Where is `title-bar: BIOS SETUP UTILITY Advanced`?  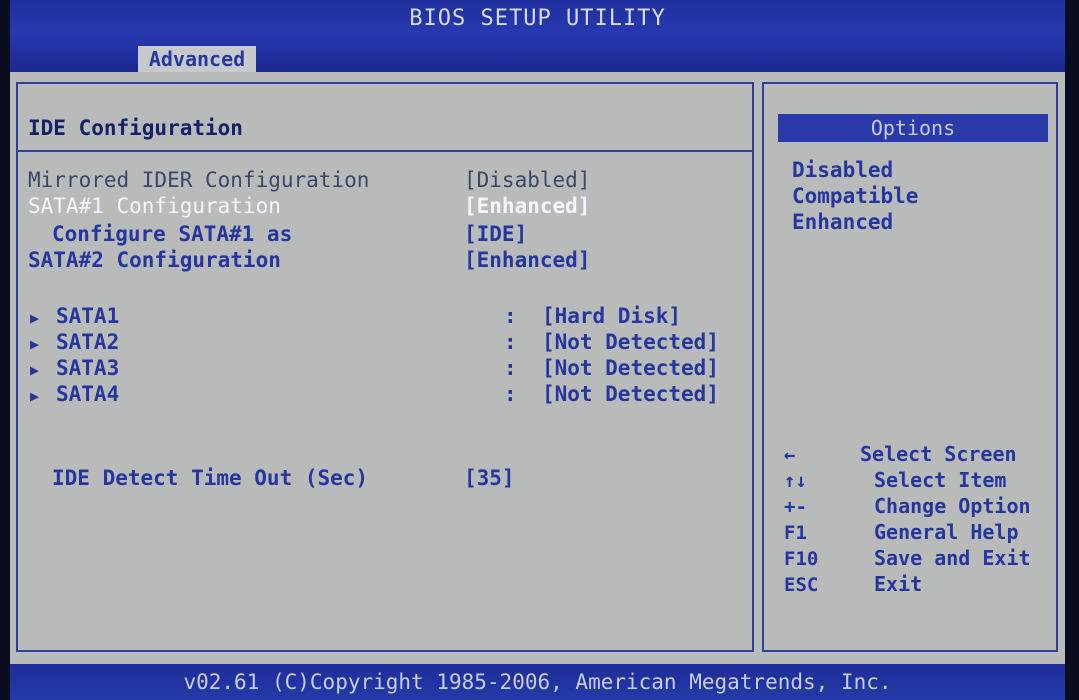
title-bar: BIOS SETUP UTILITY Advanced is located at coordinates (537, 36).